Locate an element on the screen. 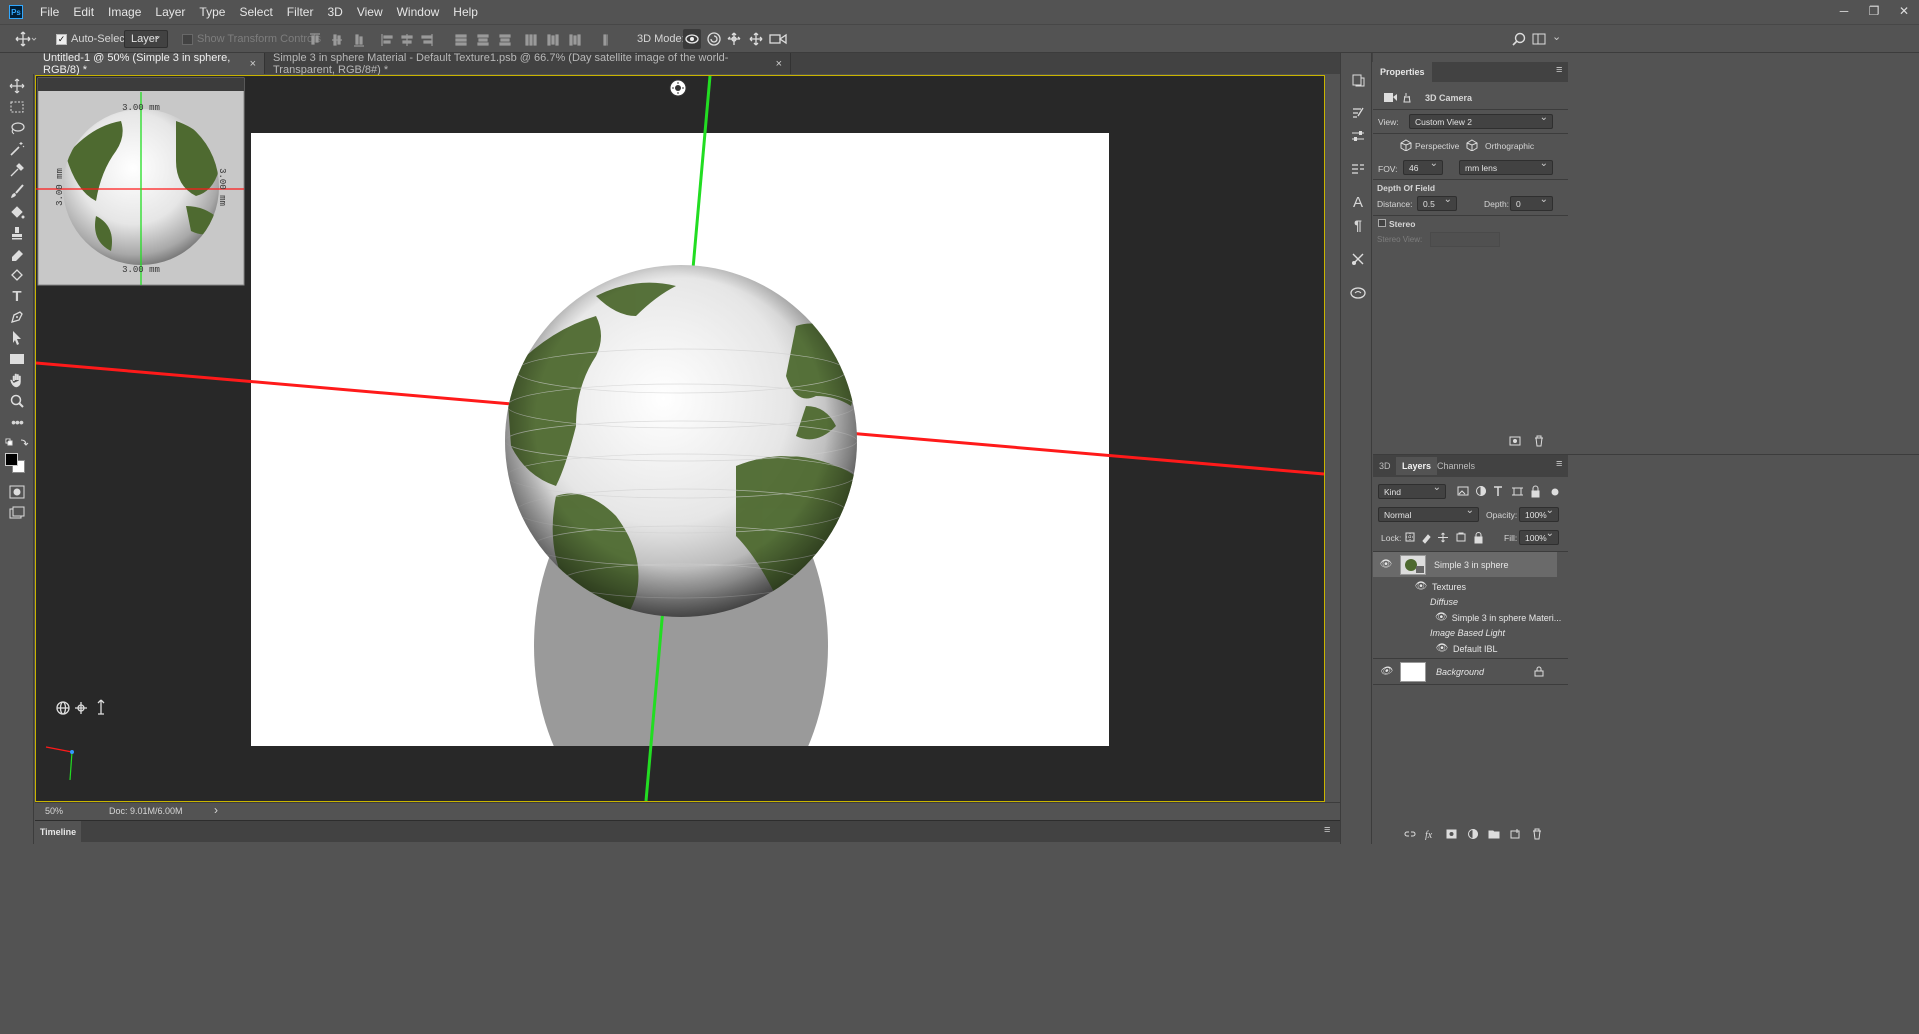 The height and width of the screenshot is (1034, 1919). filter-kind-dropdown: Kind is located at coordinates (1412, 490).